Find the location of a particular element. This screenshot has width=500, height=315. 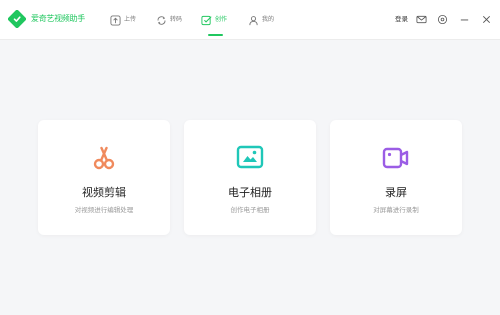

photo-album-card: 电子相册 创作电子相册 is located at coordinates (250, 177).